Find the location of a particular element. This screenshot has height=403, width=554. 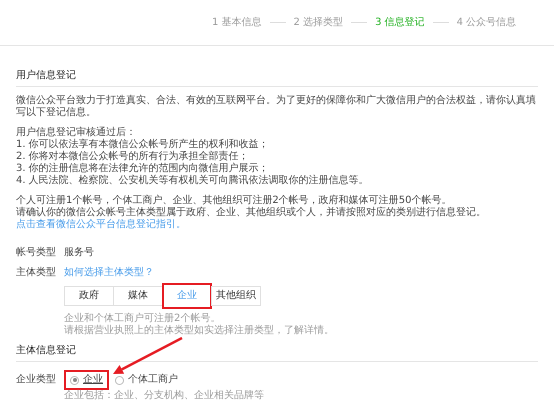

list-heading: 用户信息登记审核通过后： is located at coordinates (76, 132).